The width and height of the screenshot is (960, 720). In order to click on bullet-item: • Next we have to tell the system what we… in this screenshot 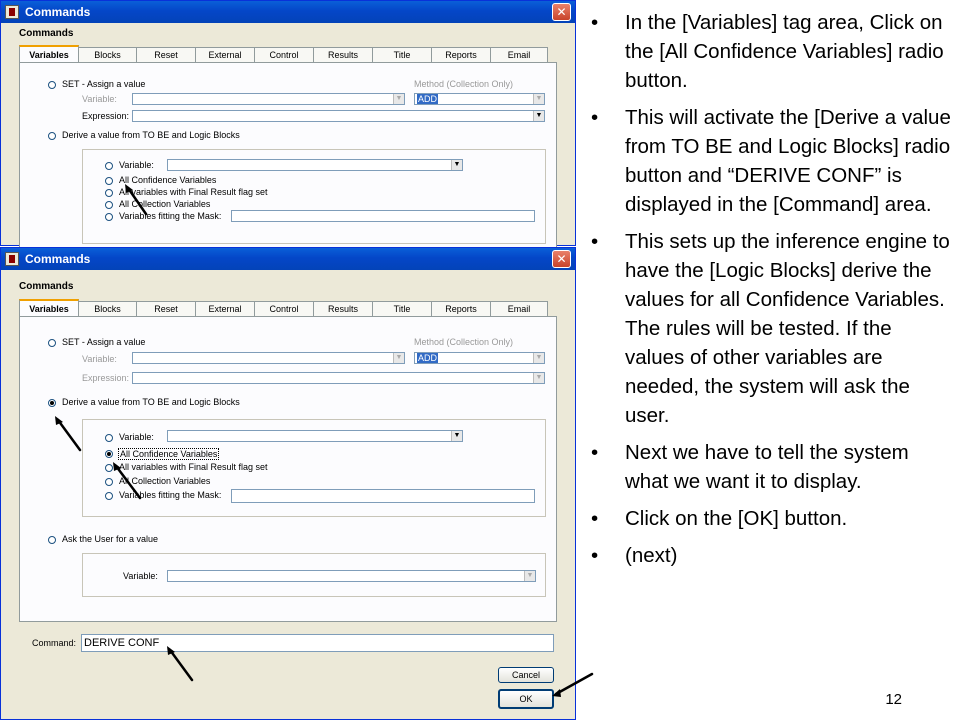, I will do `click(771, 467)`.